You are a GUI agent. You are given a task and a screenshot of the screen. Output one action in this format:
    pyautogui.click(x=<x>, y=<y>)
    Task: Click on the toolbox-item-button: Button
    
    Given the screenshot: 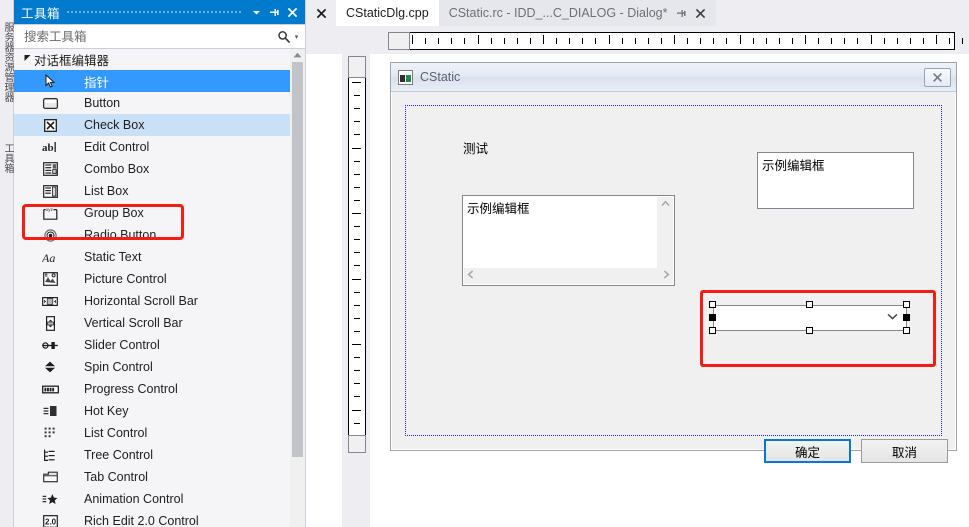 What is the action you would take?
    pyautogui.click(x=159, y=103)
    